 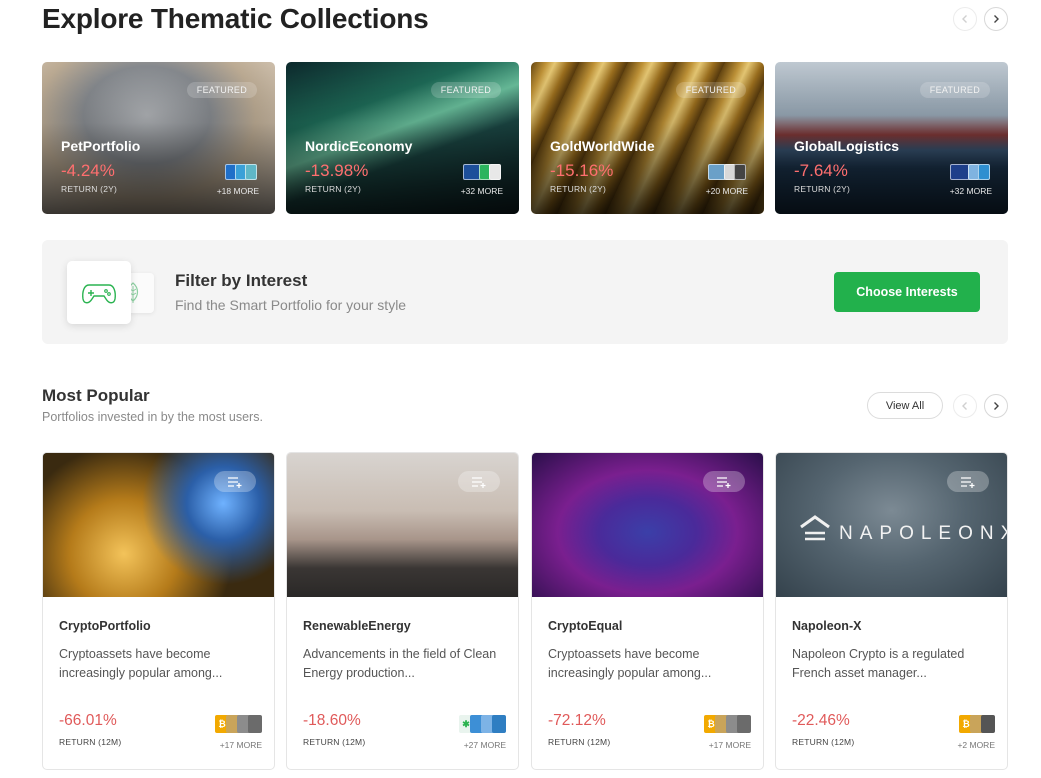 I want to click on explore-prev-button, so click(x=965, y=19).